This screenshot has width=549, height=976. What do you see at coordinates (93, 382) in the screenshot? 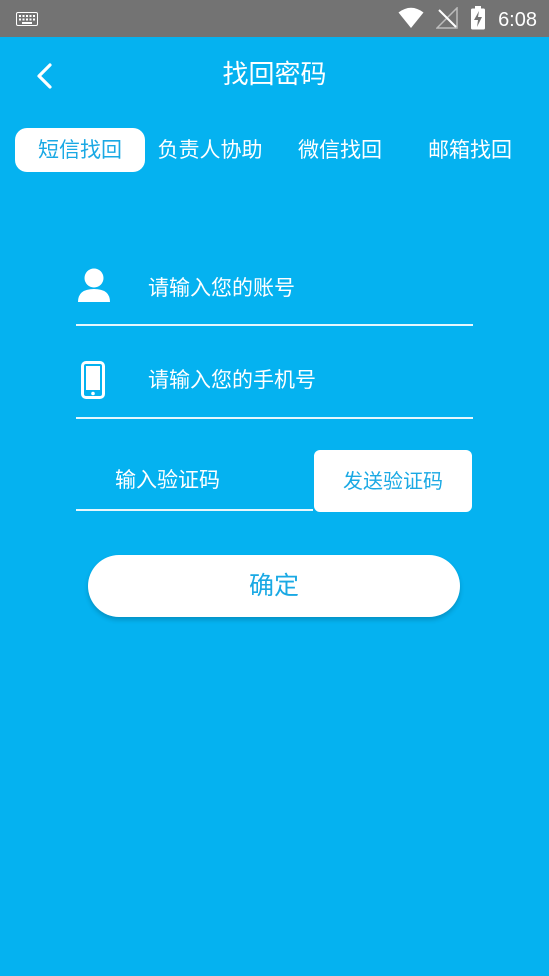
I see `phone-icon` at bounding box center [93, 382].